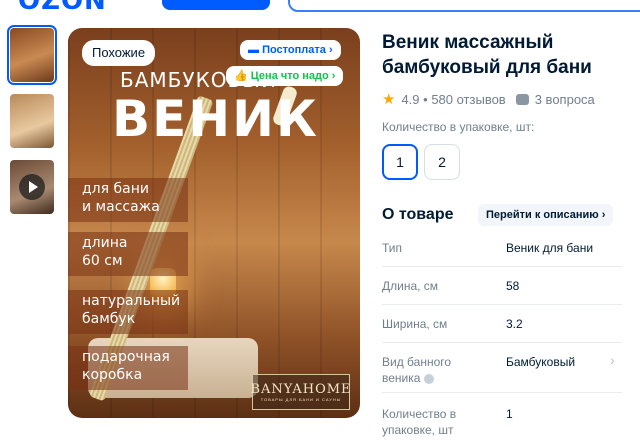 This screenshot has width=640, height=446. What do you see at coordinates (300, 392) in the screenshot?
I see `brand-logo: BANYAHOME ТОВАРЫ ДЛЯ БАНИ И САУНЫ` at bounding box center [300, 392].